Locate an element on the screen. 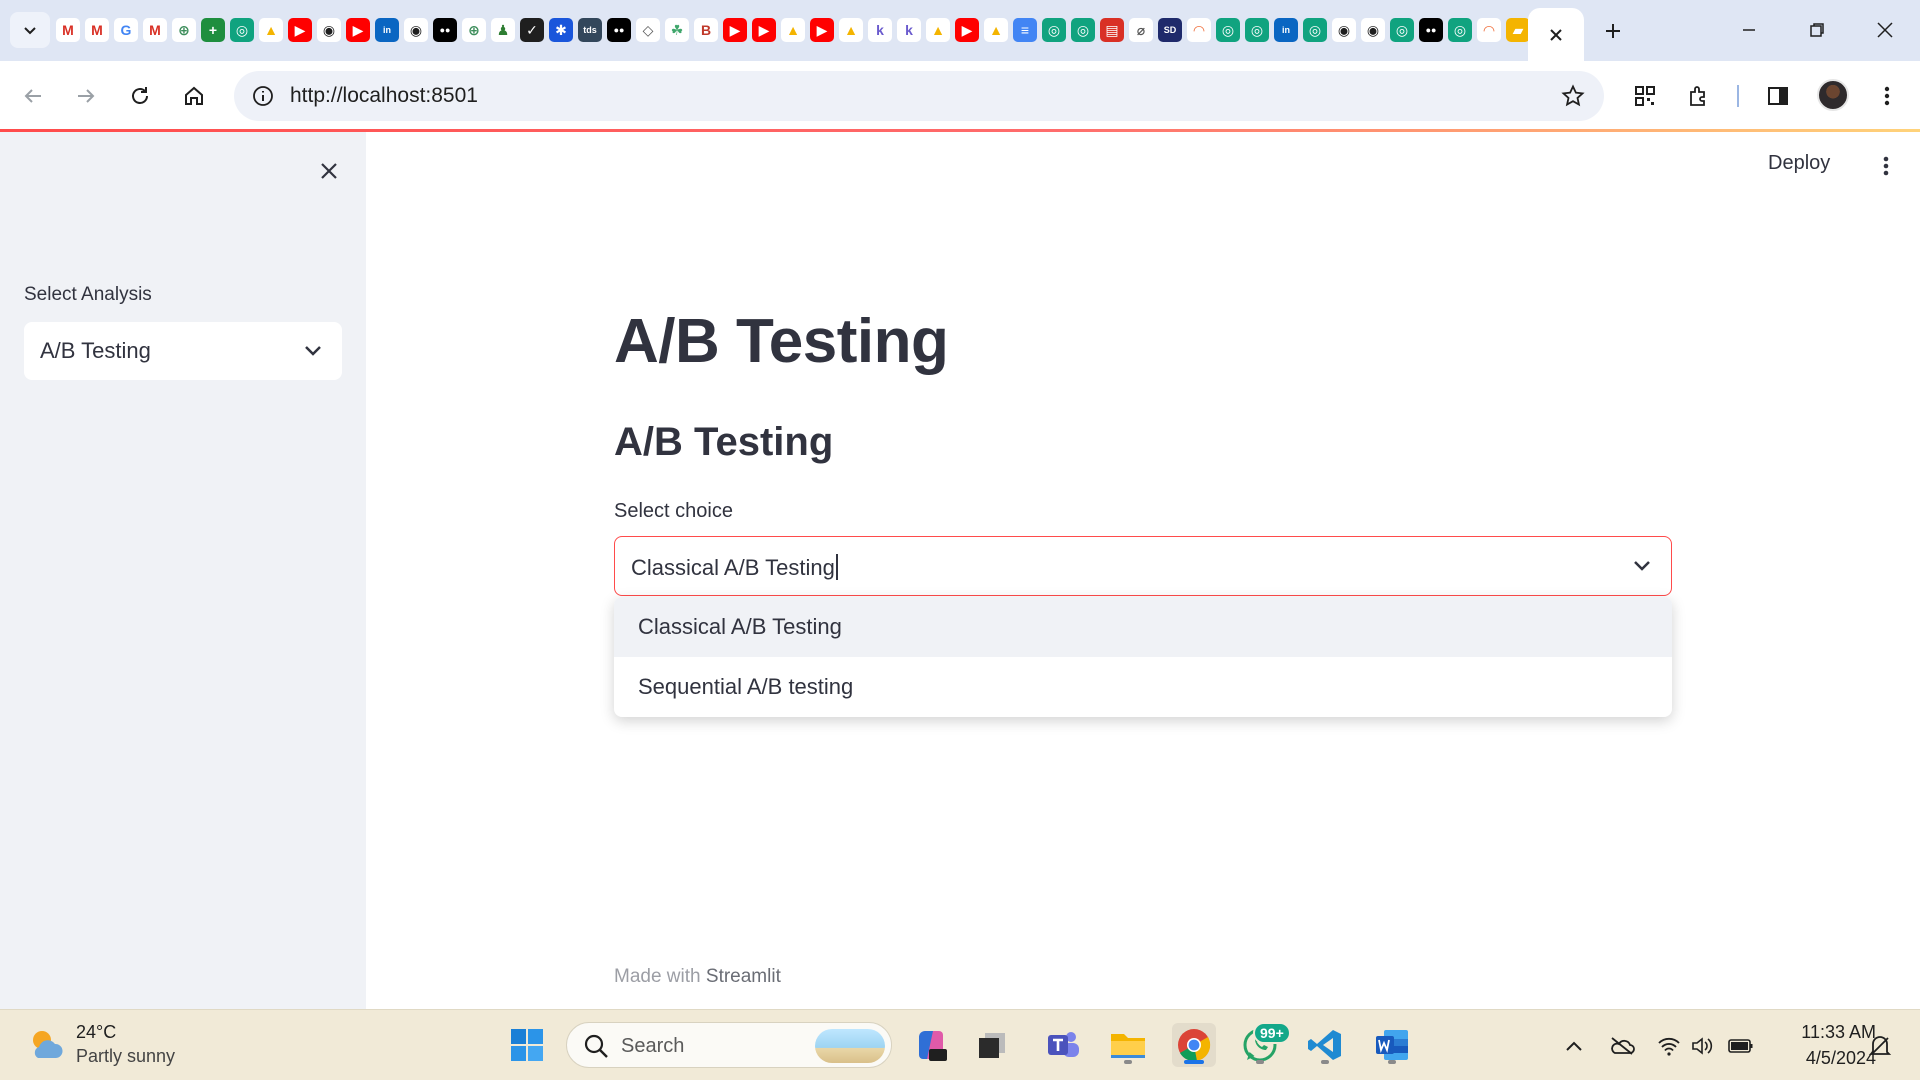 The height and width of the screenshot is (1080, 1920). address-bar: http://localhost:8501 is located at coordinates (919, 96).